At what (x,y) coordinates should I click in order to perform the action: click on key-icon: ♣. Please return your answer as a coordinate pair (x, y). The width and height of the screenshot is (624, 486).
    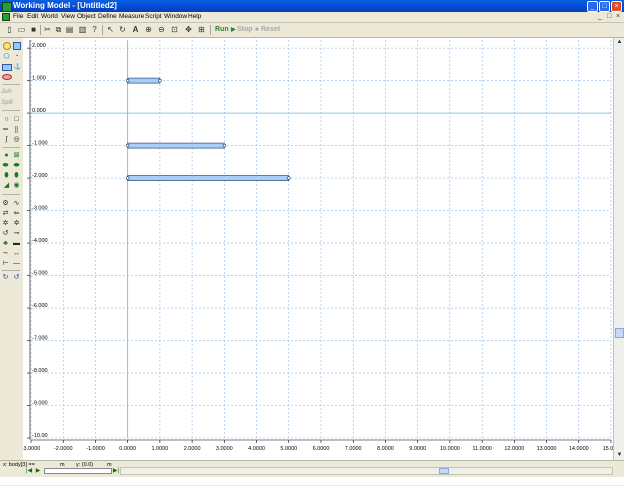
    Looking at the image, I should click on (5, 243).